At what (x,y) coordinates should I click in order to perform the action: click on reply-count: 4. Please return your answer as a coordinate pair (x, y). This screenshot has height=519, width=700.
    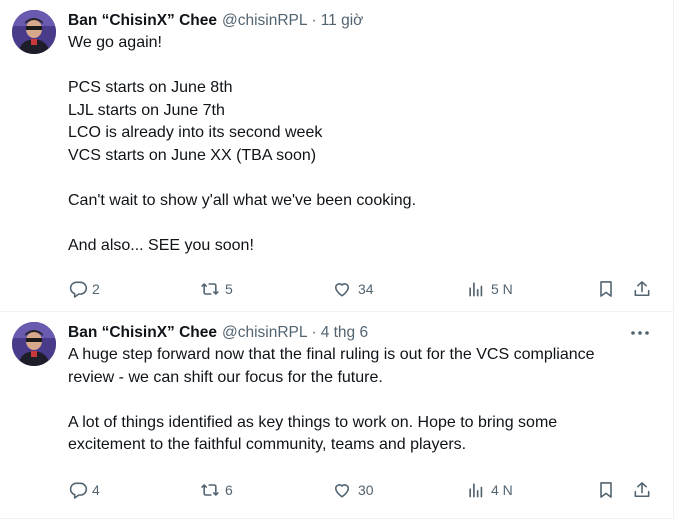
    Looking at the image, I should click on (96, 490).